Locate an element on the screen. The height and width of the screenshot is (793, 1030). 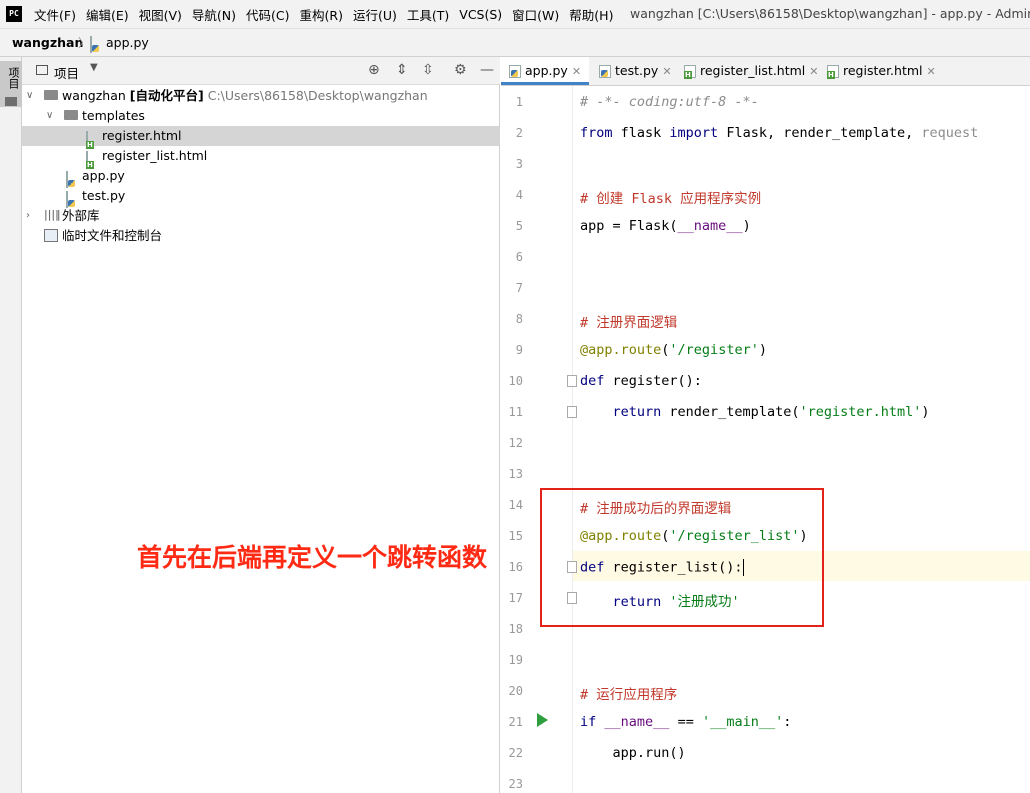
tab-label: test.py is located at coordinates (637, 70).